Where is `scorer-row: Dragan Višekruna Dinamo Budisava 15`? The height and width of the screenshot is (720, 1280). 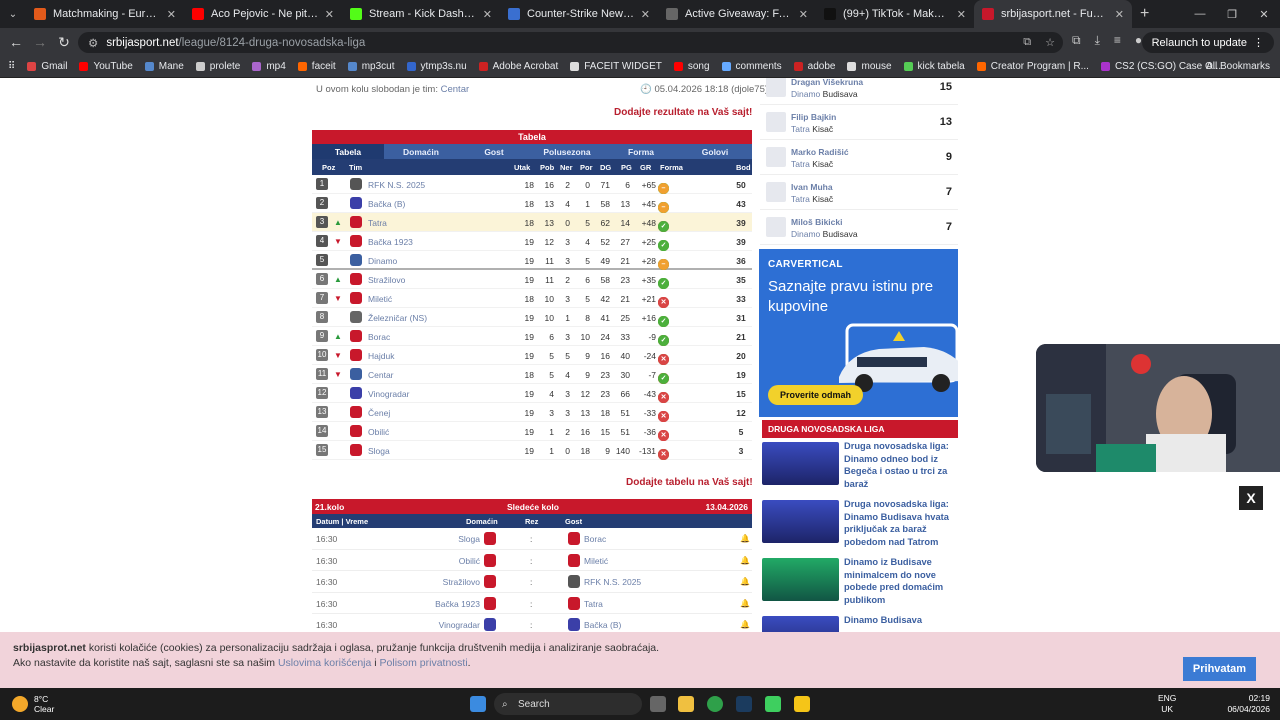
scorer-row: Dragan Višekruna Dinamo Budisava 15 is located at coordinates (859, 91).